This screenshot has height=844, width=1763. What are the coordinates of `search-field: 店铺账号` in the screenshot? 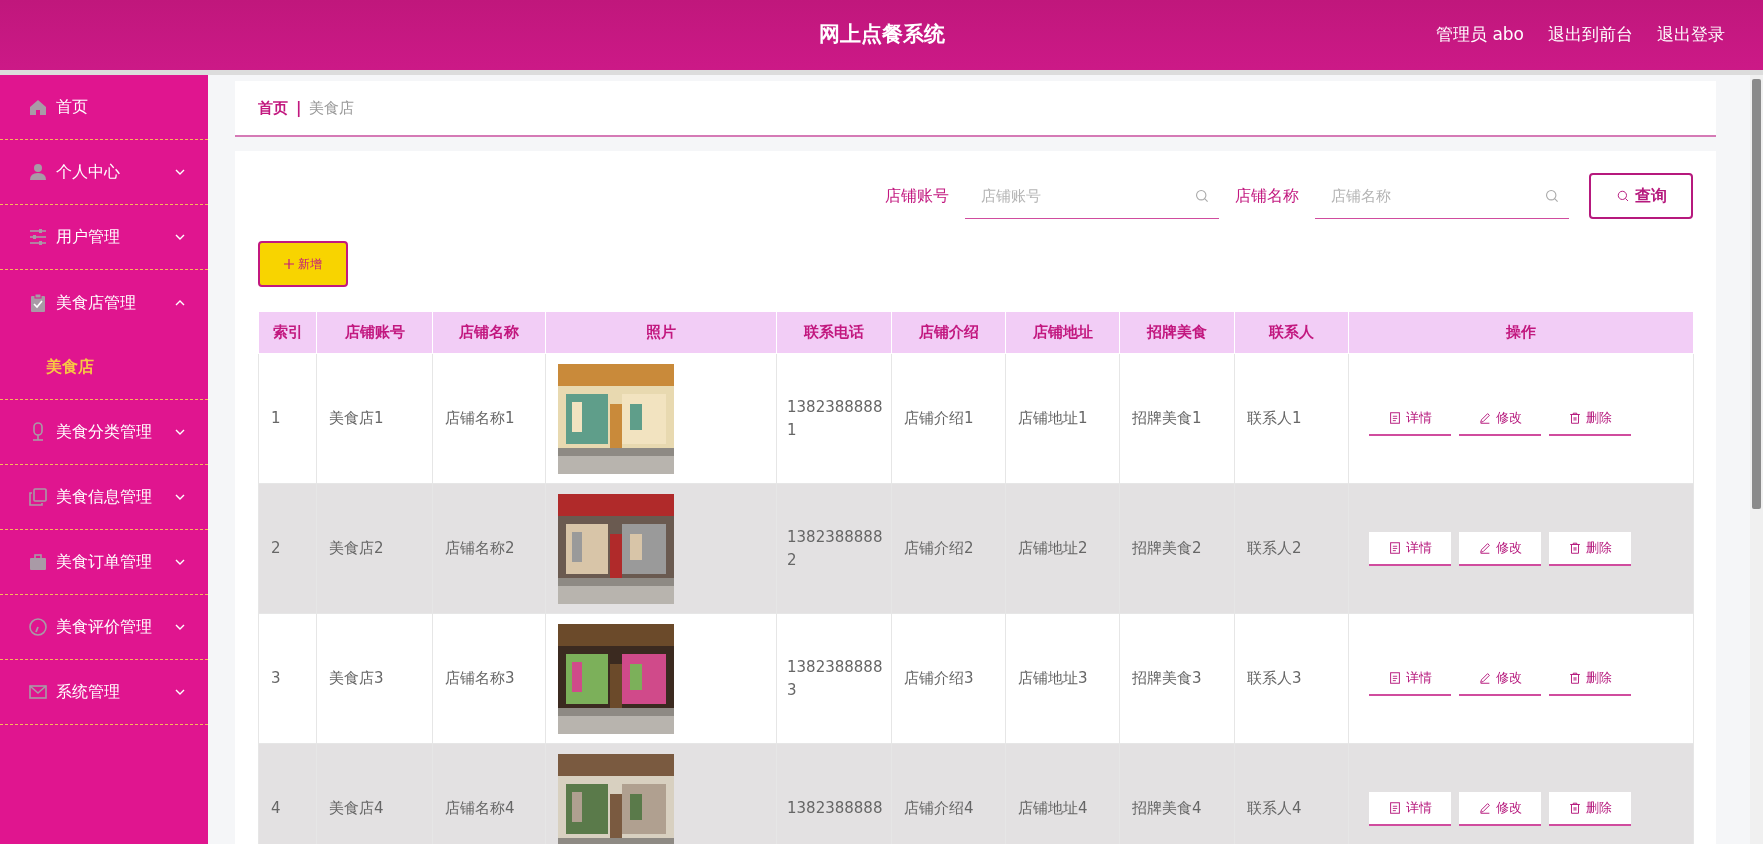 It's located at (1092, 196).